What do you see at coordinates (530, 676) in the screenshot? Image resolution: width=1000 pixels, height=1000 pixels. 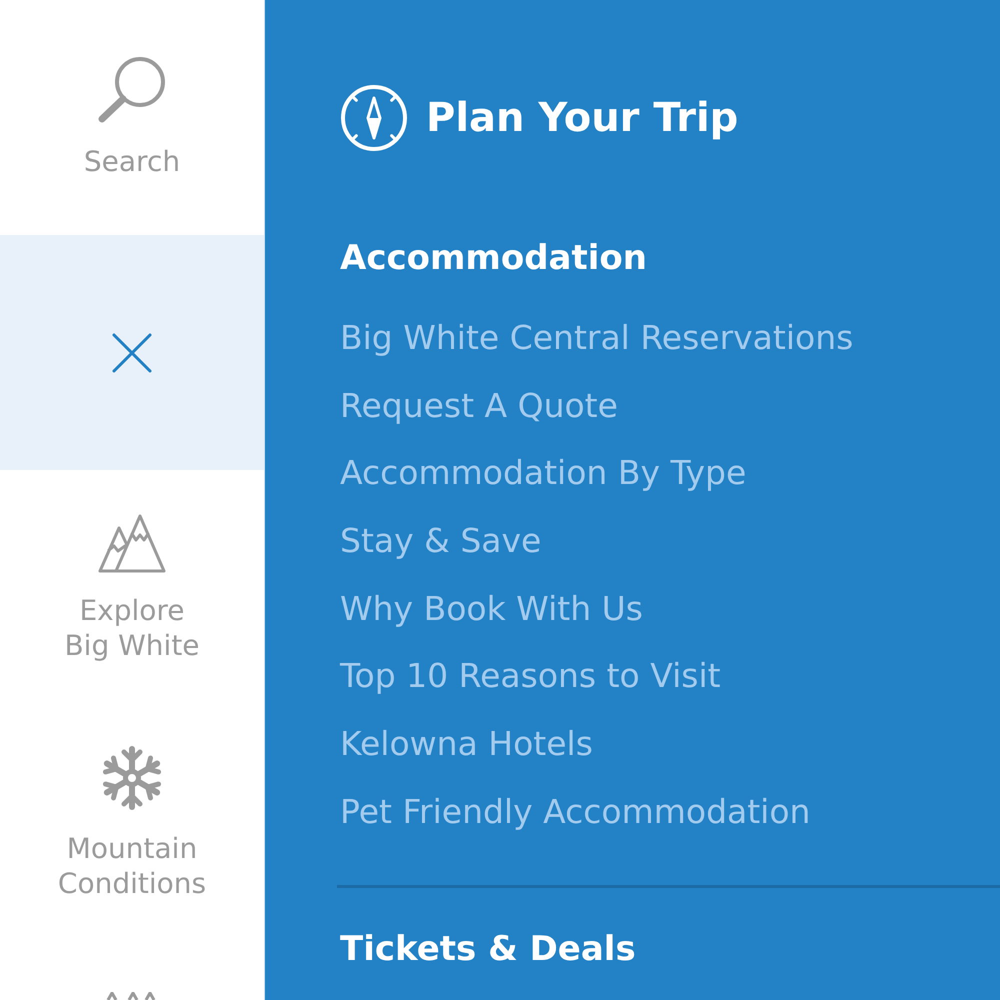 I see `menu-link: Top 10 Reasons to Visit` at bounding box center [530, 676].